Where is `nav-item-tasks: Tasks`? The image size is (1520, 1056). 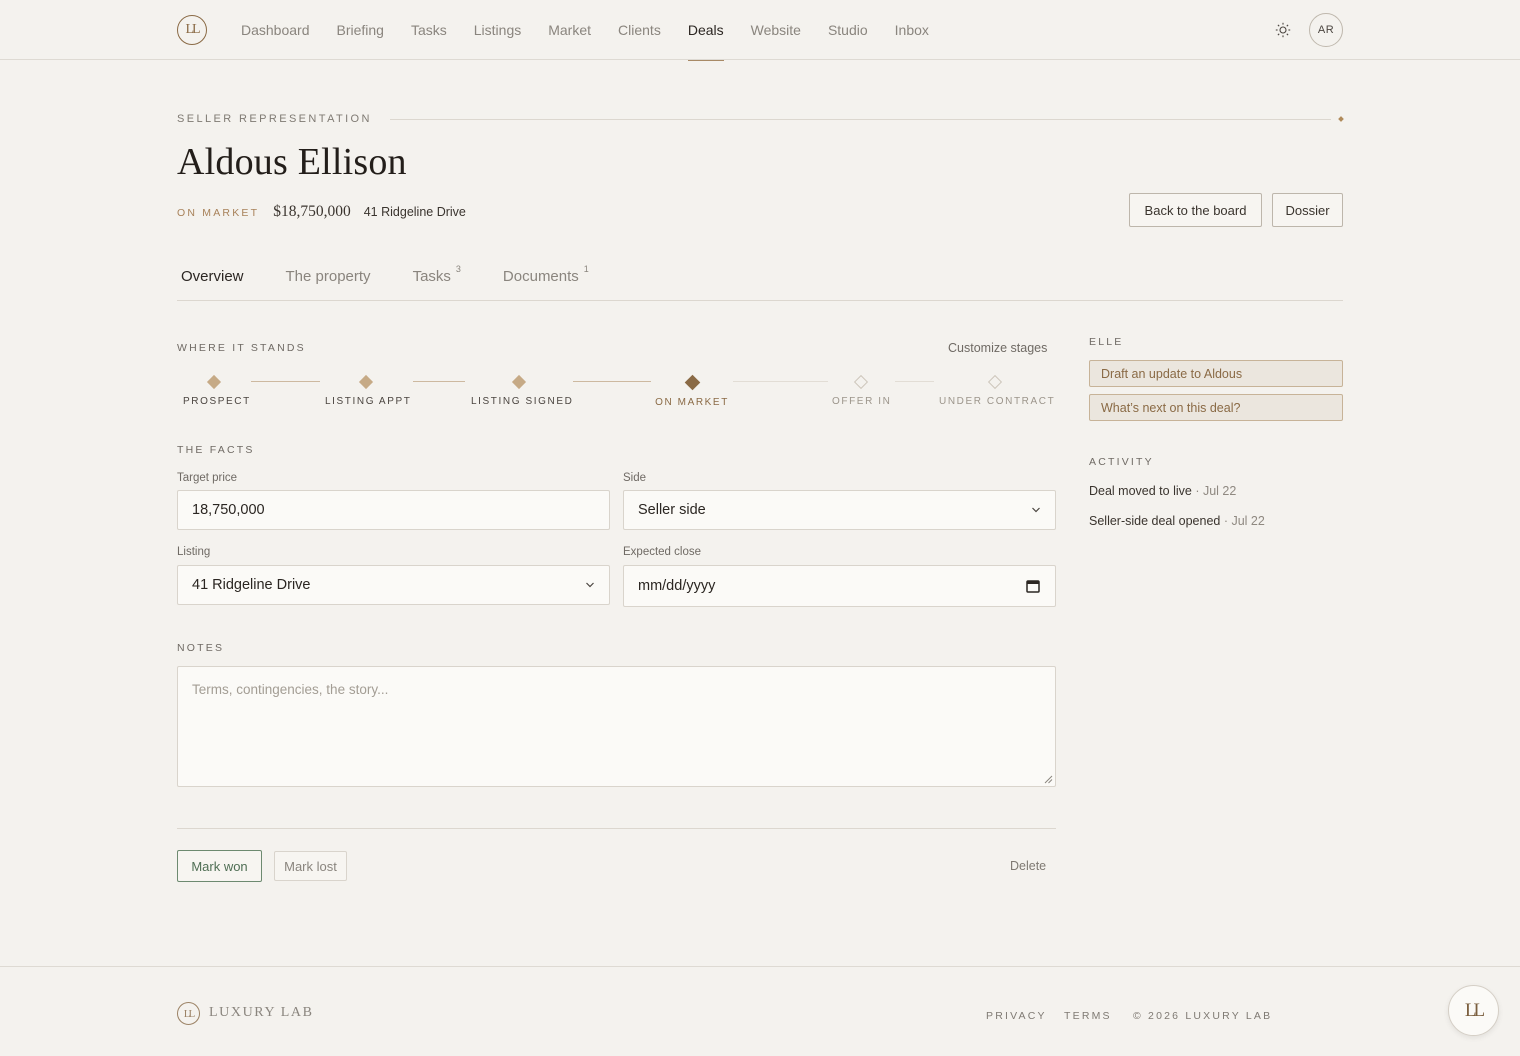 nav-item-tasks: Tasks is located at coordinates (429, 30).